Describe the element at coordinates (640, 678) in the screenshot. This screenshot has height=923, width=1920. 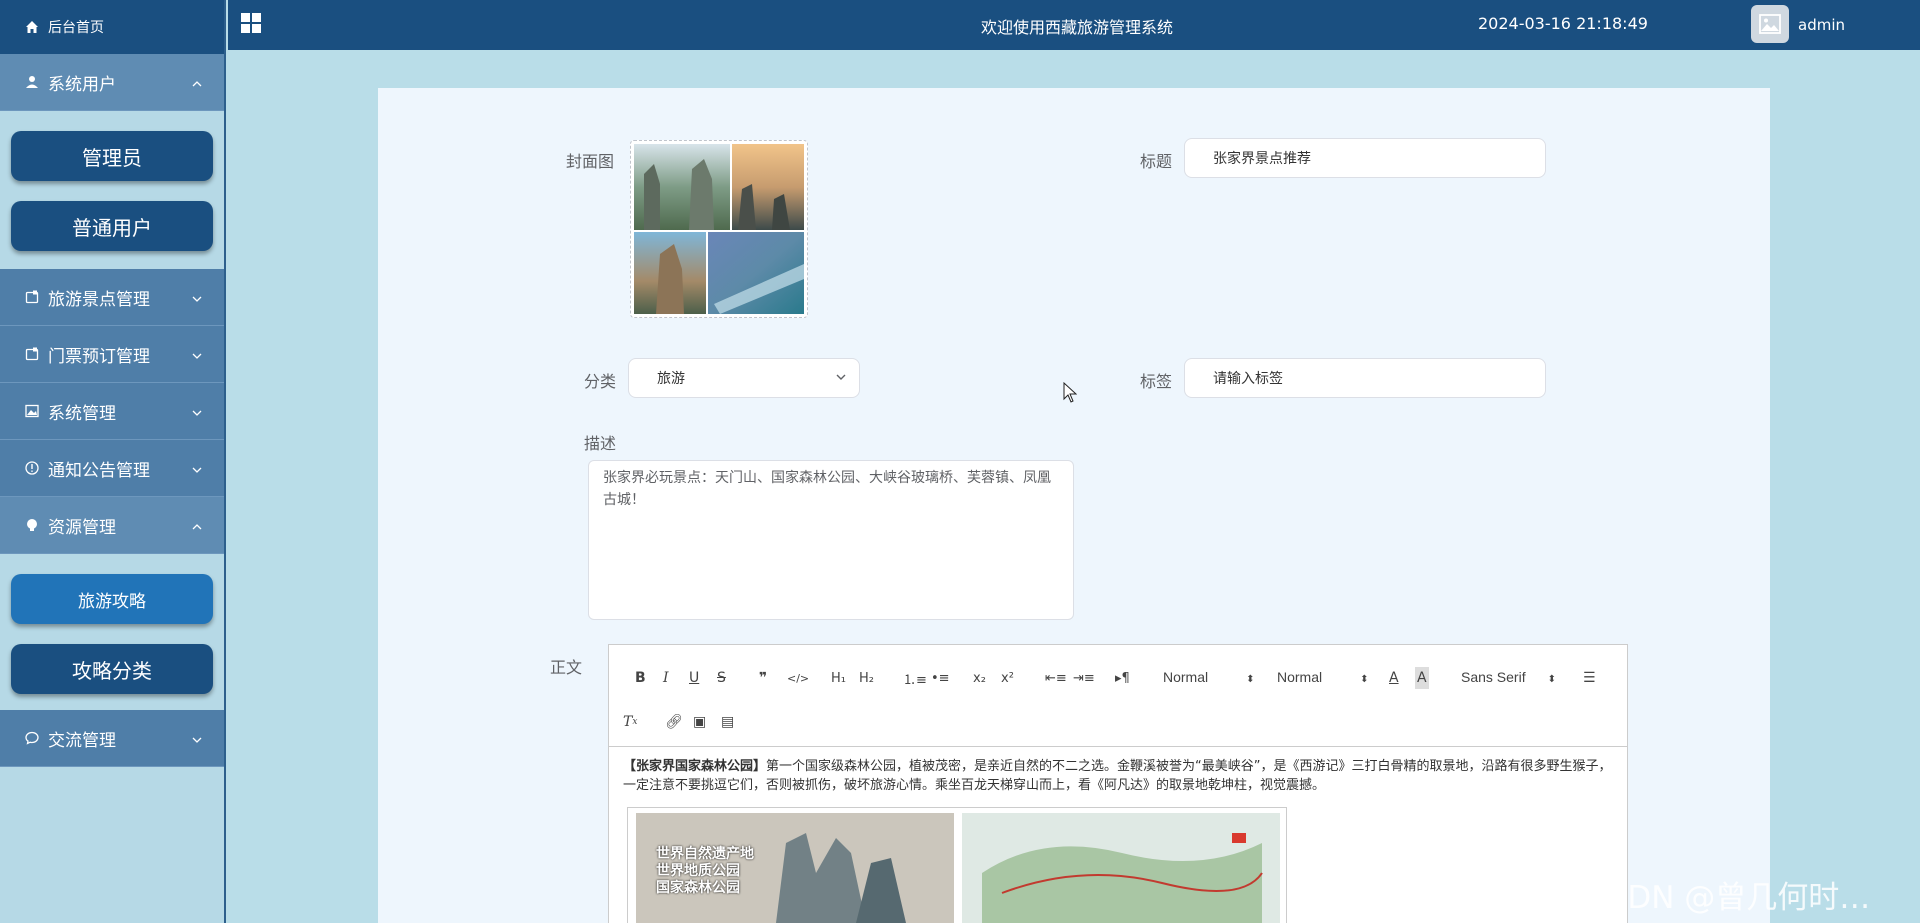
I see `bold-icon: B` at that location.